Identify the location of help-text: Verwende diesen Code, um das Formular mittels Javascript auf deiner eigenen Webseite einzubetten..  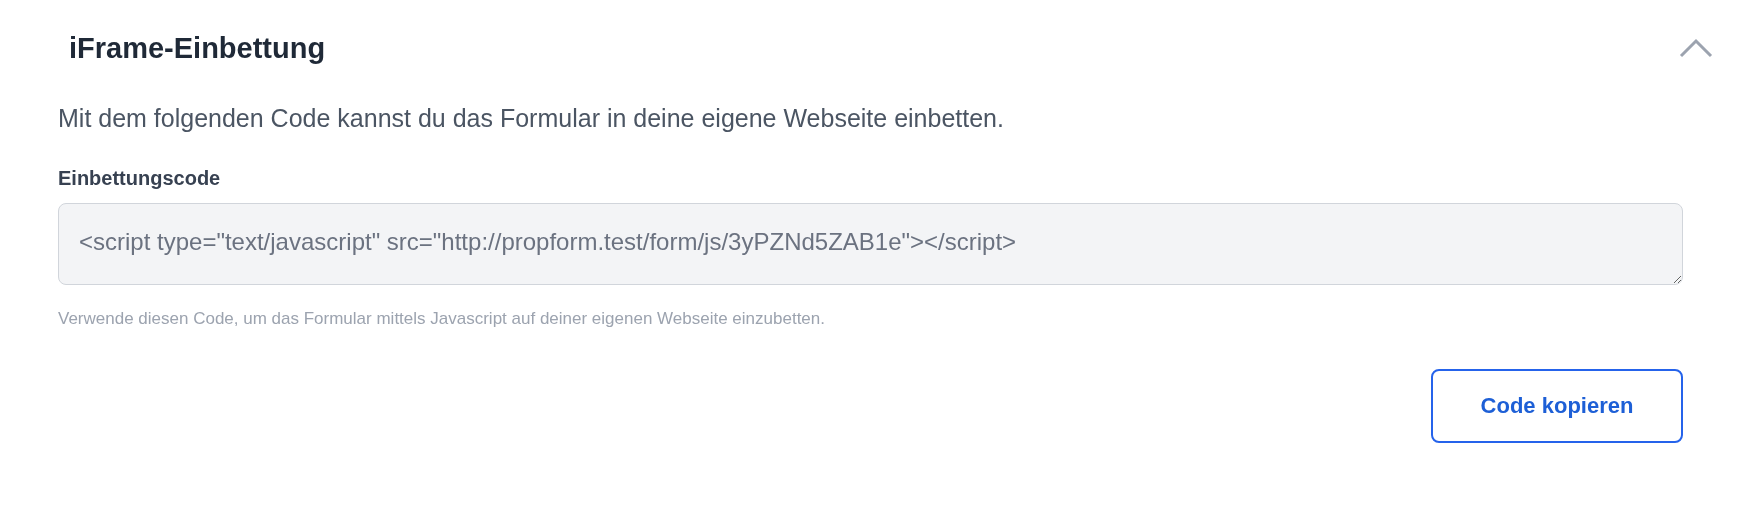
(442, 319).